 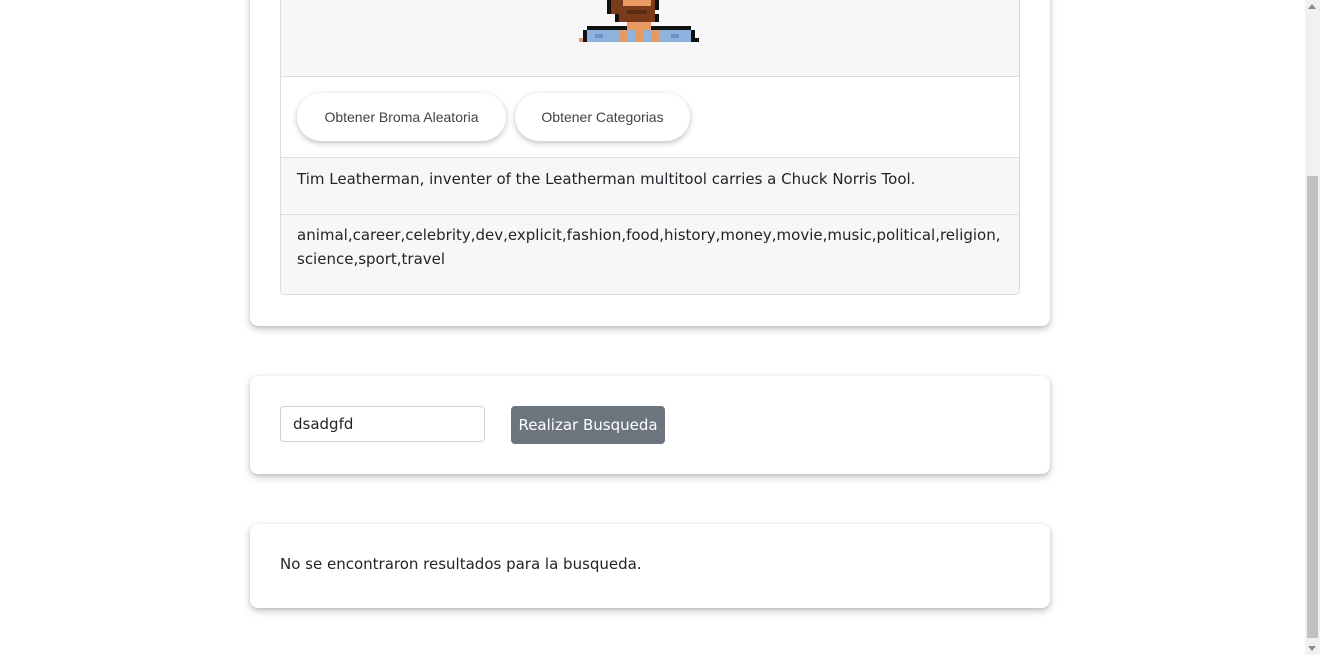 What do you see at coordinates (382, 424) in the screenshot?
I see `search-input` at bounding box center [382, 424].